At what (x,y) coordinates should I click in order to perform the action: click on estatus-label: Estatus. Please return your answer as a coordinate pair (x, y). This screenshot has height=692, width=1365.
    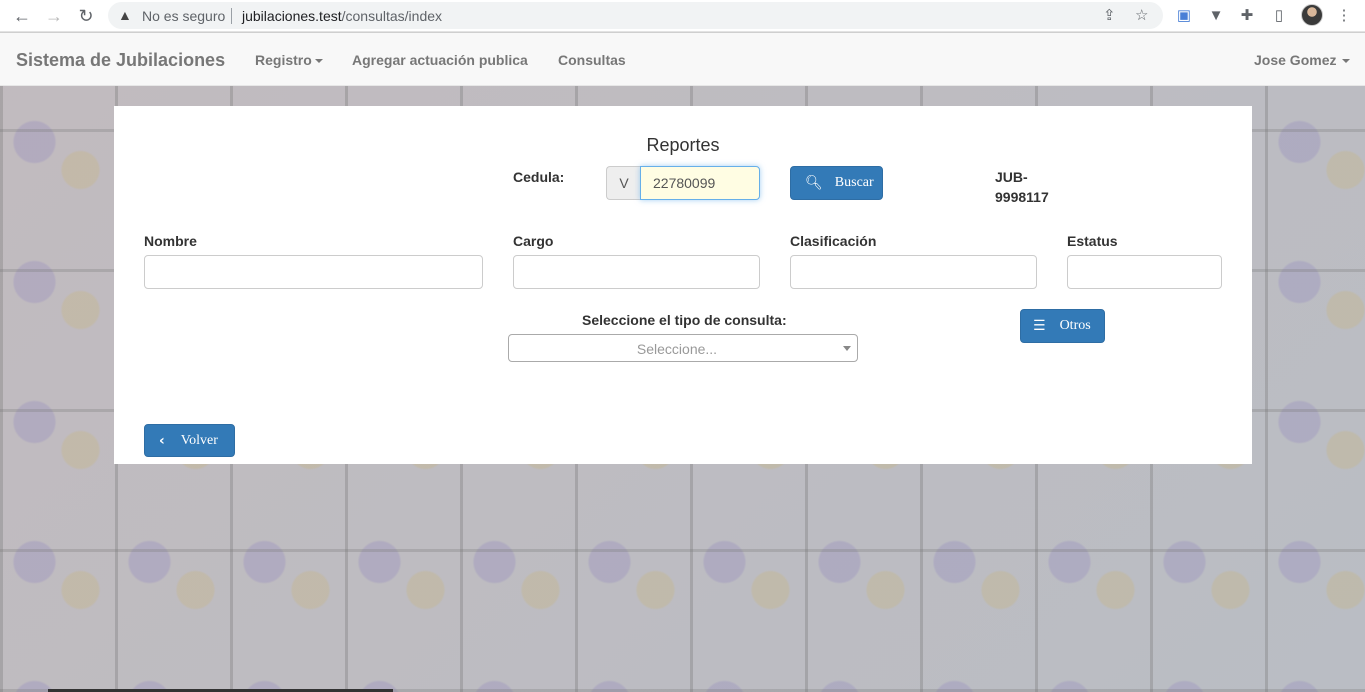
    Looking at the image, I should click on (1092, 241).